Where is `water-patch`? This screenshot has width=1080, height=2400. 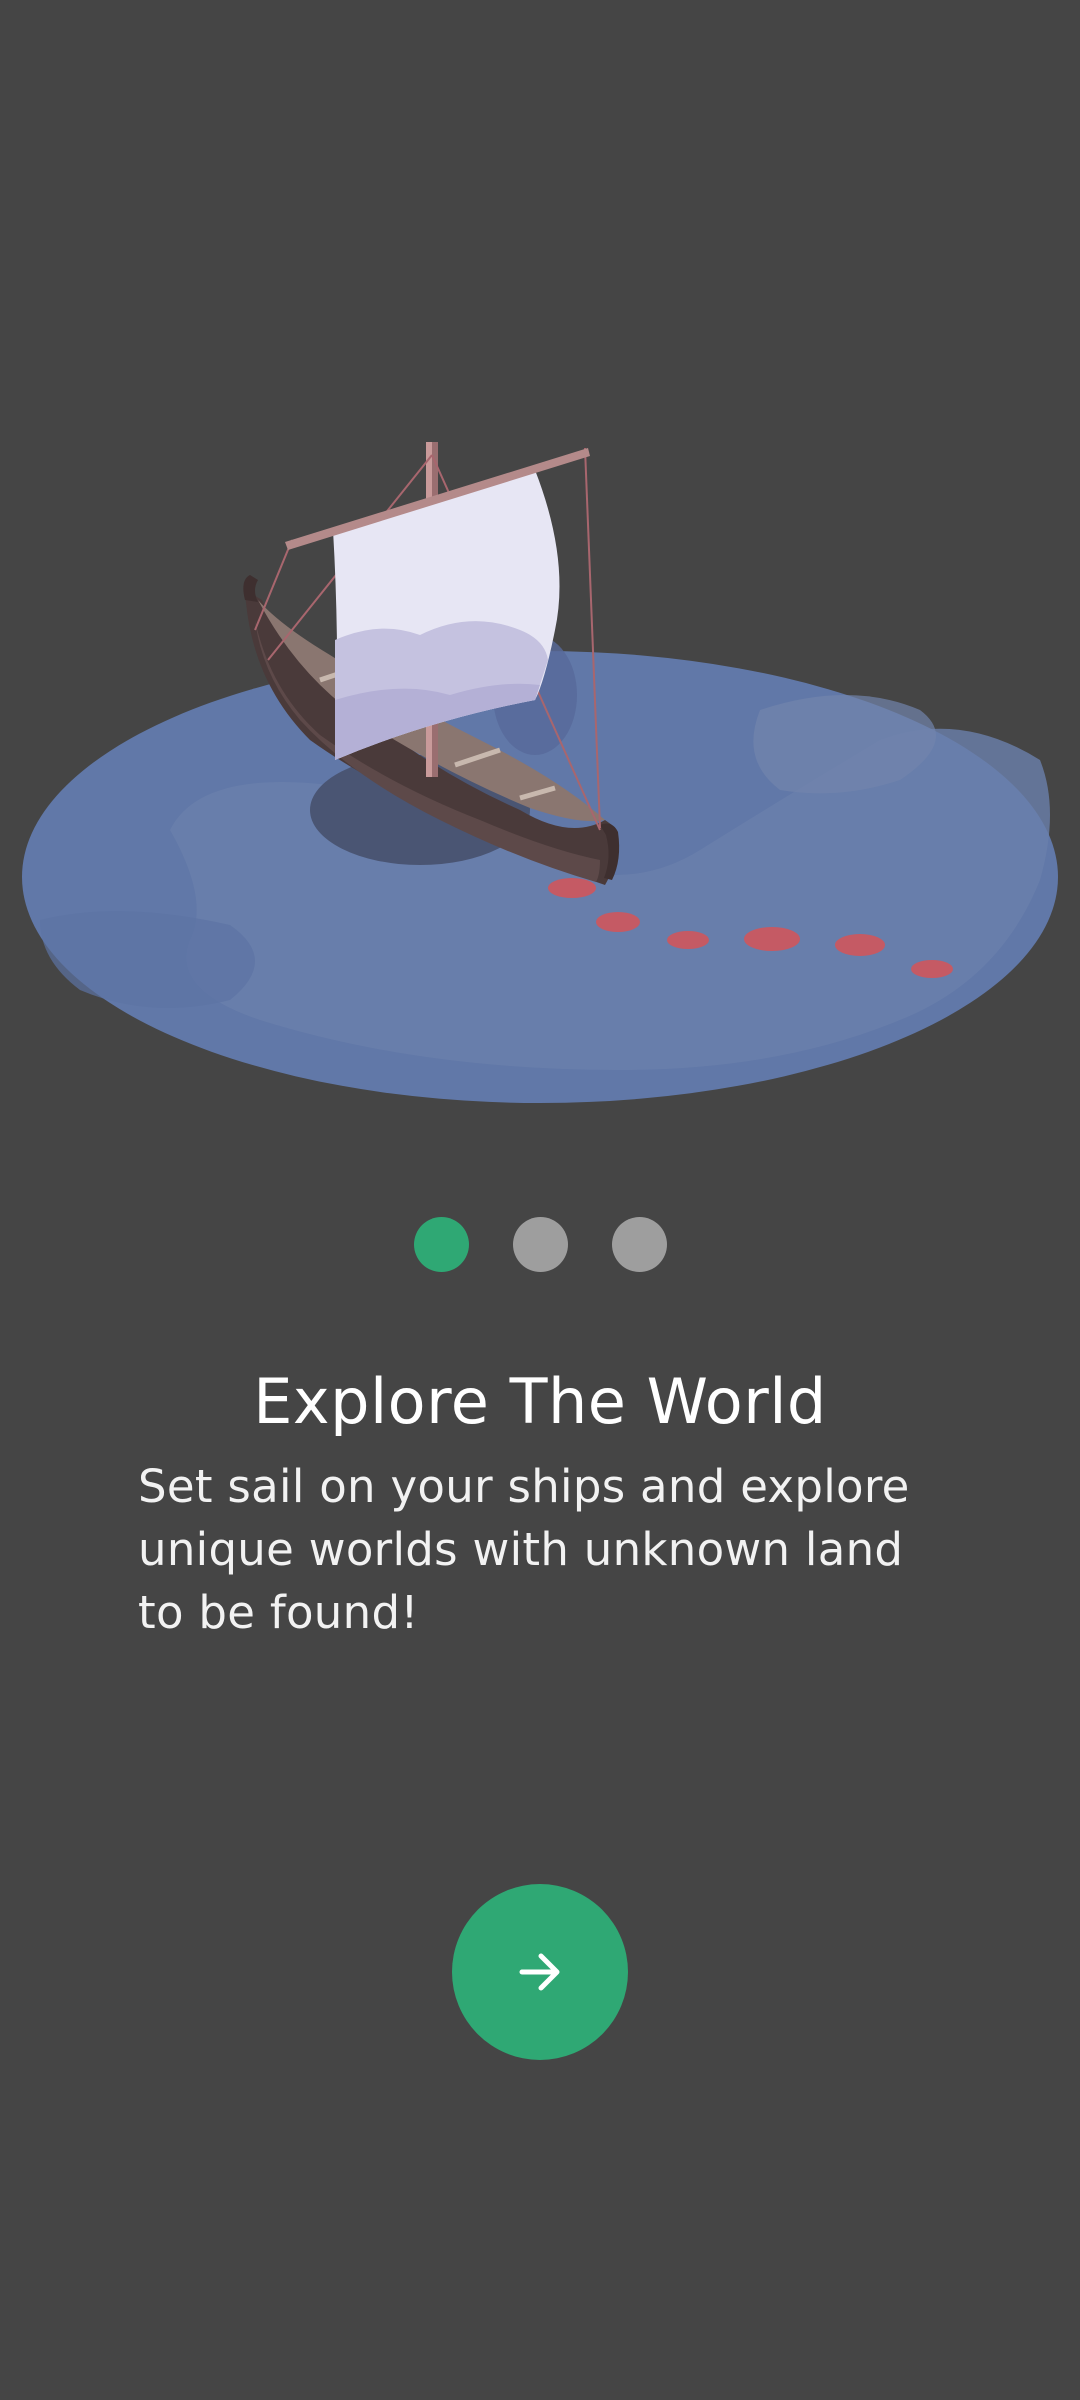 water-patch is located at coordinates (147, 959).